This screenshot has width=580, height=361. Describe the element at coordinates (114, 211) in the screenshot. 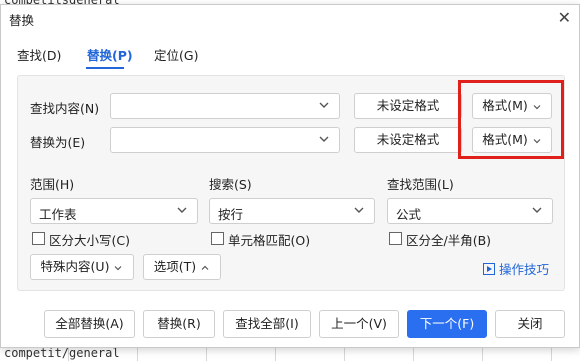

I see `scope-select: 工作表` at that location.